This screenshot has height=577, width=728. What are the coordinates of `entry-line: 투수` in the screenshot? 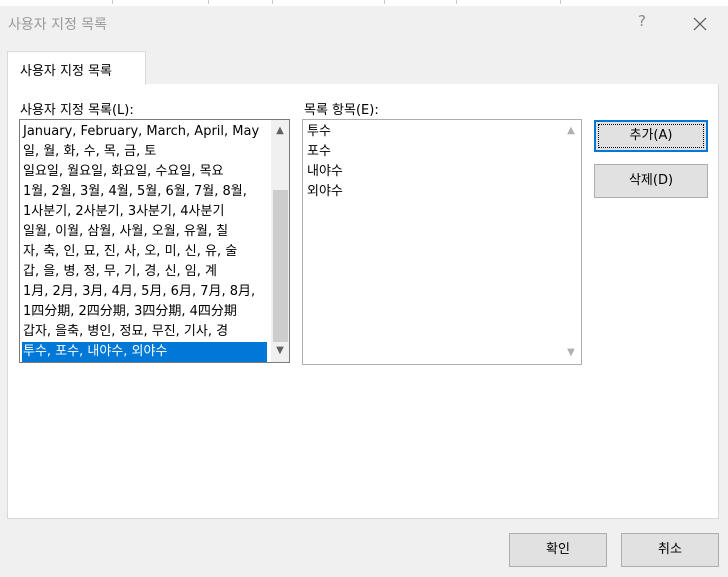 It's located at (319, 131).